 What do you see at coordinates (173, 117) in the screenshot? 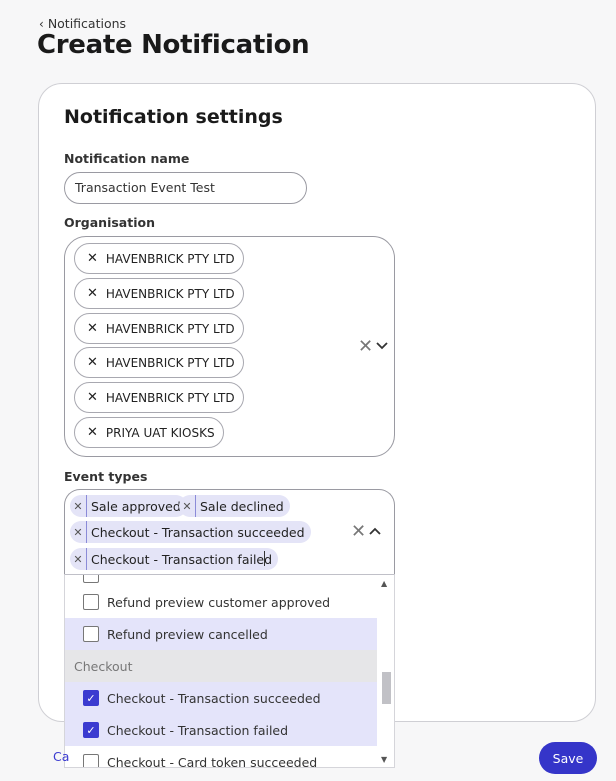
I see `section-title: Notification settings` at bounding box center [173, 117].